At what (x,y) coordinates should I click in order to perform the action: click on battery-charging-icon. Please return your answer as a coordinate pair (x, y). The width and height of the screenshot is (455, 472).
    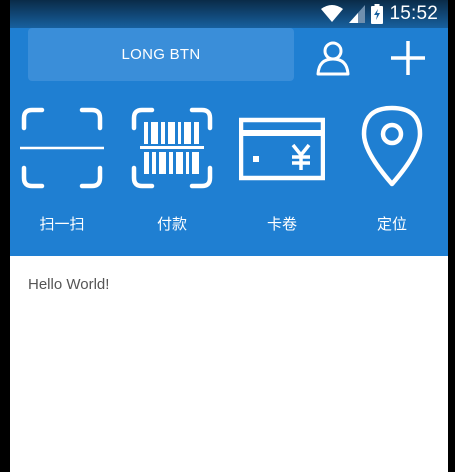
    Looking at the image, I should click on (377, 14).